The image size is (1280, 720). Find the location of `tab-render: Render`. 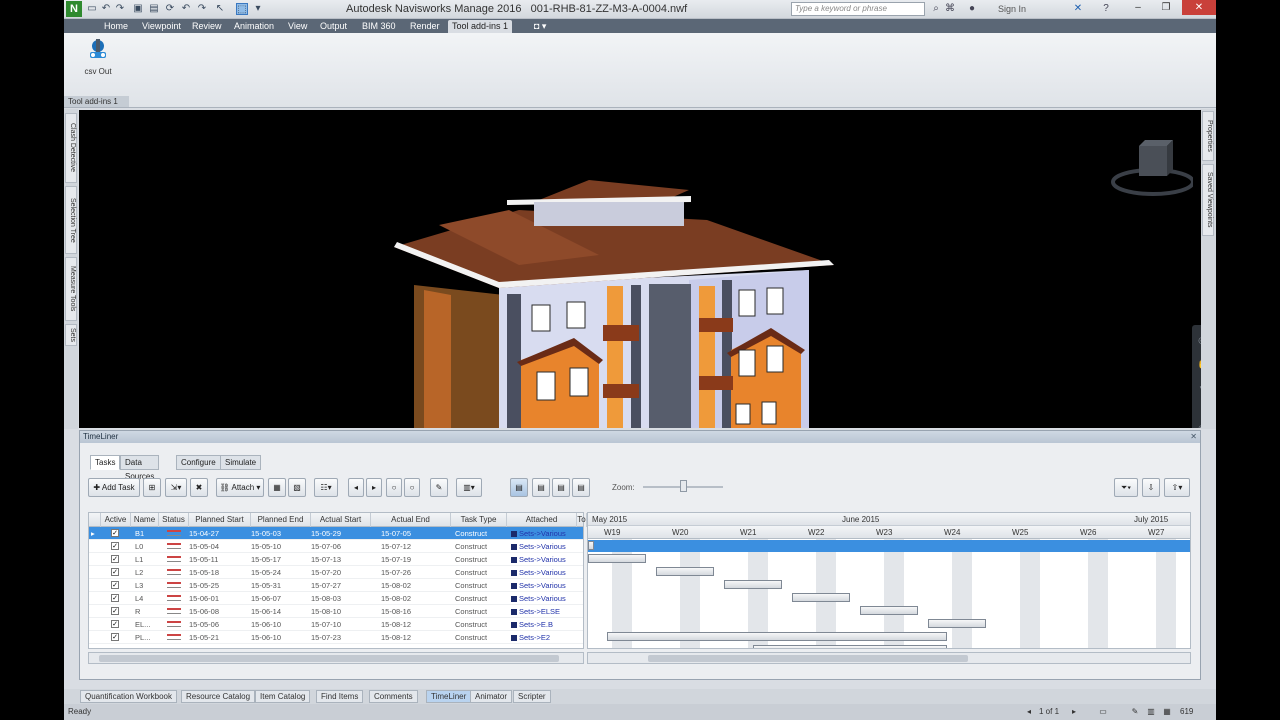

tab-render: Render is located at coordinates (425, 26).